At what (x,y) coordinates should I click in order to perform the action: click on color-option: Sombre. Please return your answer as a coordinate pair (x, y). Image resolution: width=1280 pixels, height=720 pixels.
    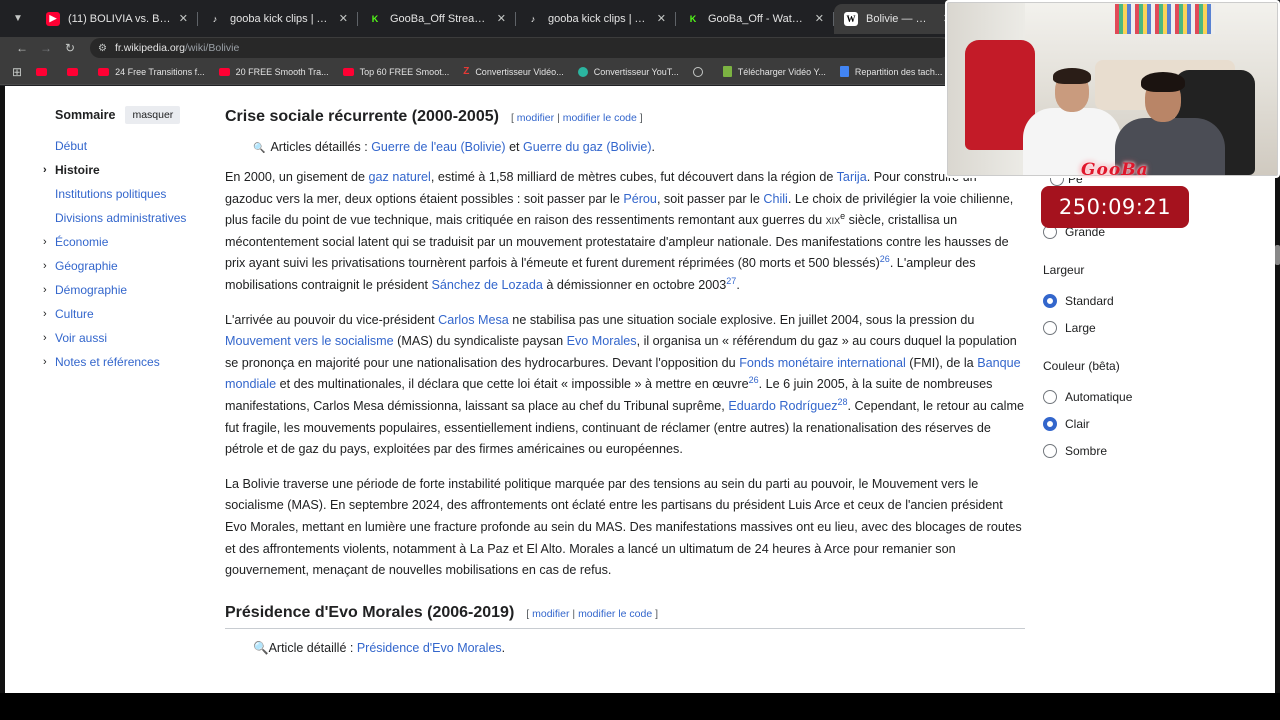
    Looking at the image, I should click on (1143, 450).